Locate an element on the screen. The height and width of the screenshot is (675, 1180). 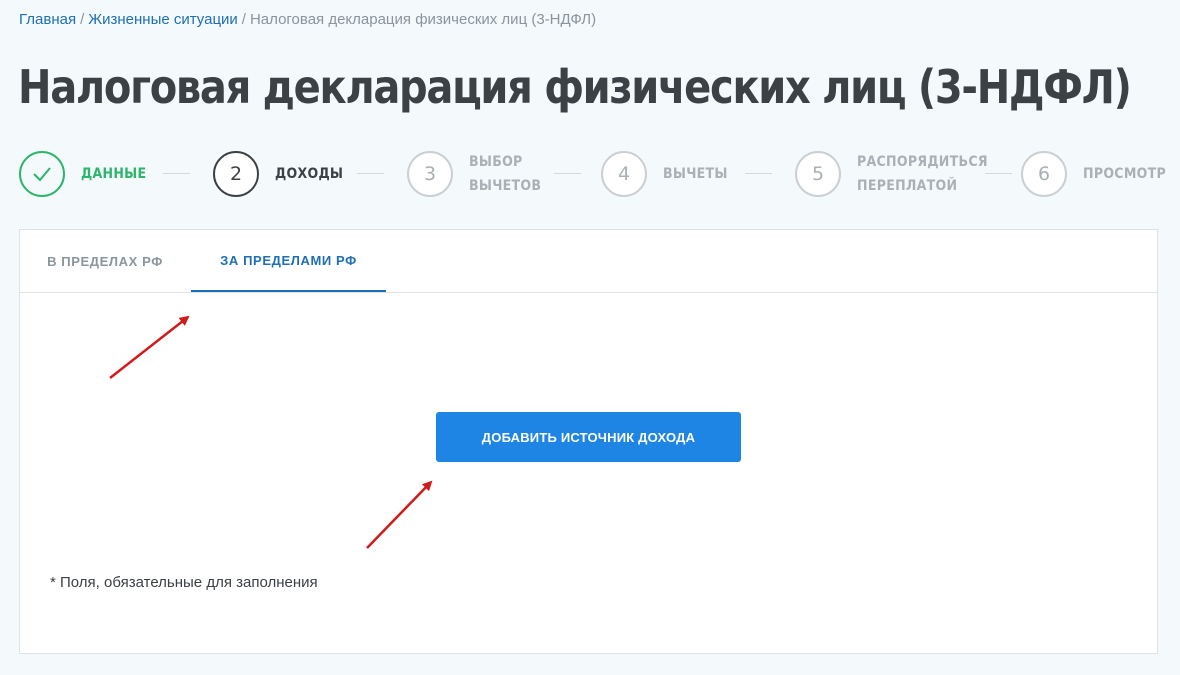
step-label-text: ДАННЫЕ is located at coordinates (114, 174).